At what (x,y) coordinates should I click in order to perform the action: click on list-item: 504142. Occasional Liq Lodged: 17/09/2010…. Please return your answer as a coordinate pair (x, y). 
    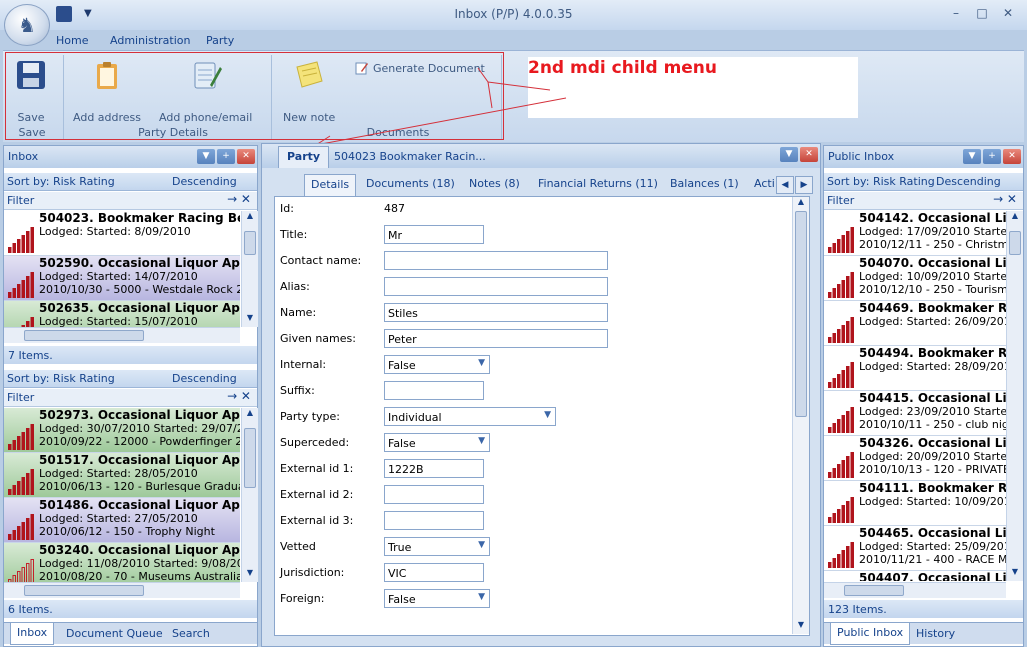
    Looking at the image, I should click on (915, 233).